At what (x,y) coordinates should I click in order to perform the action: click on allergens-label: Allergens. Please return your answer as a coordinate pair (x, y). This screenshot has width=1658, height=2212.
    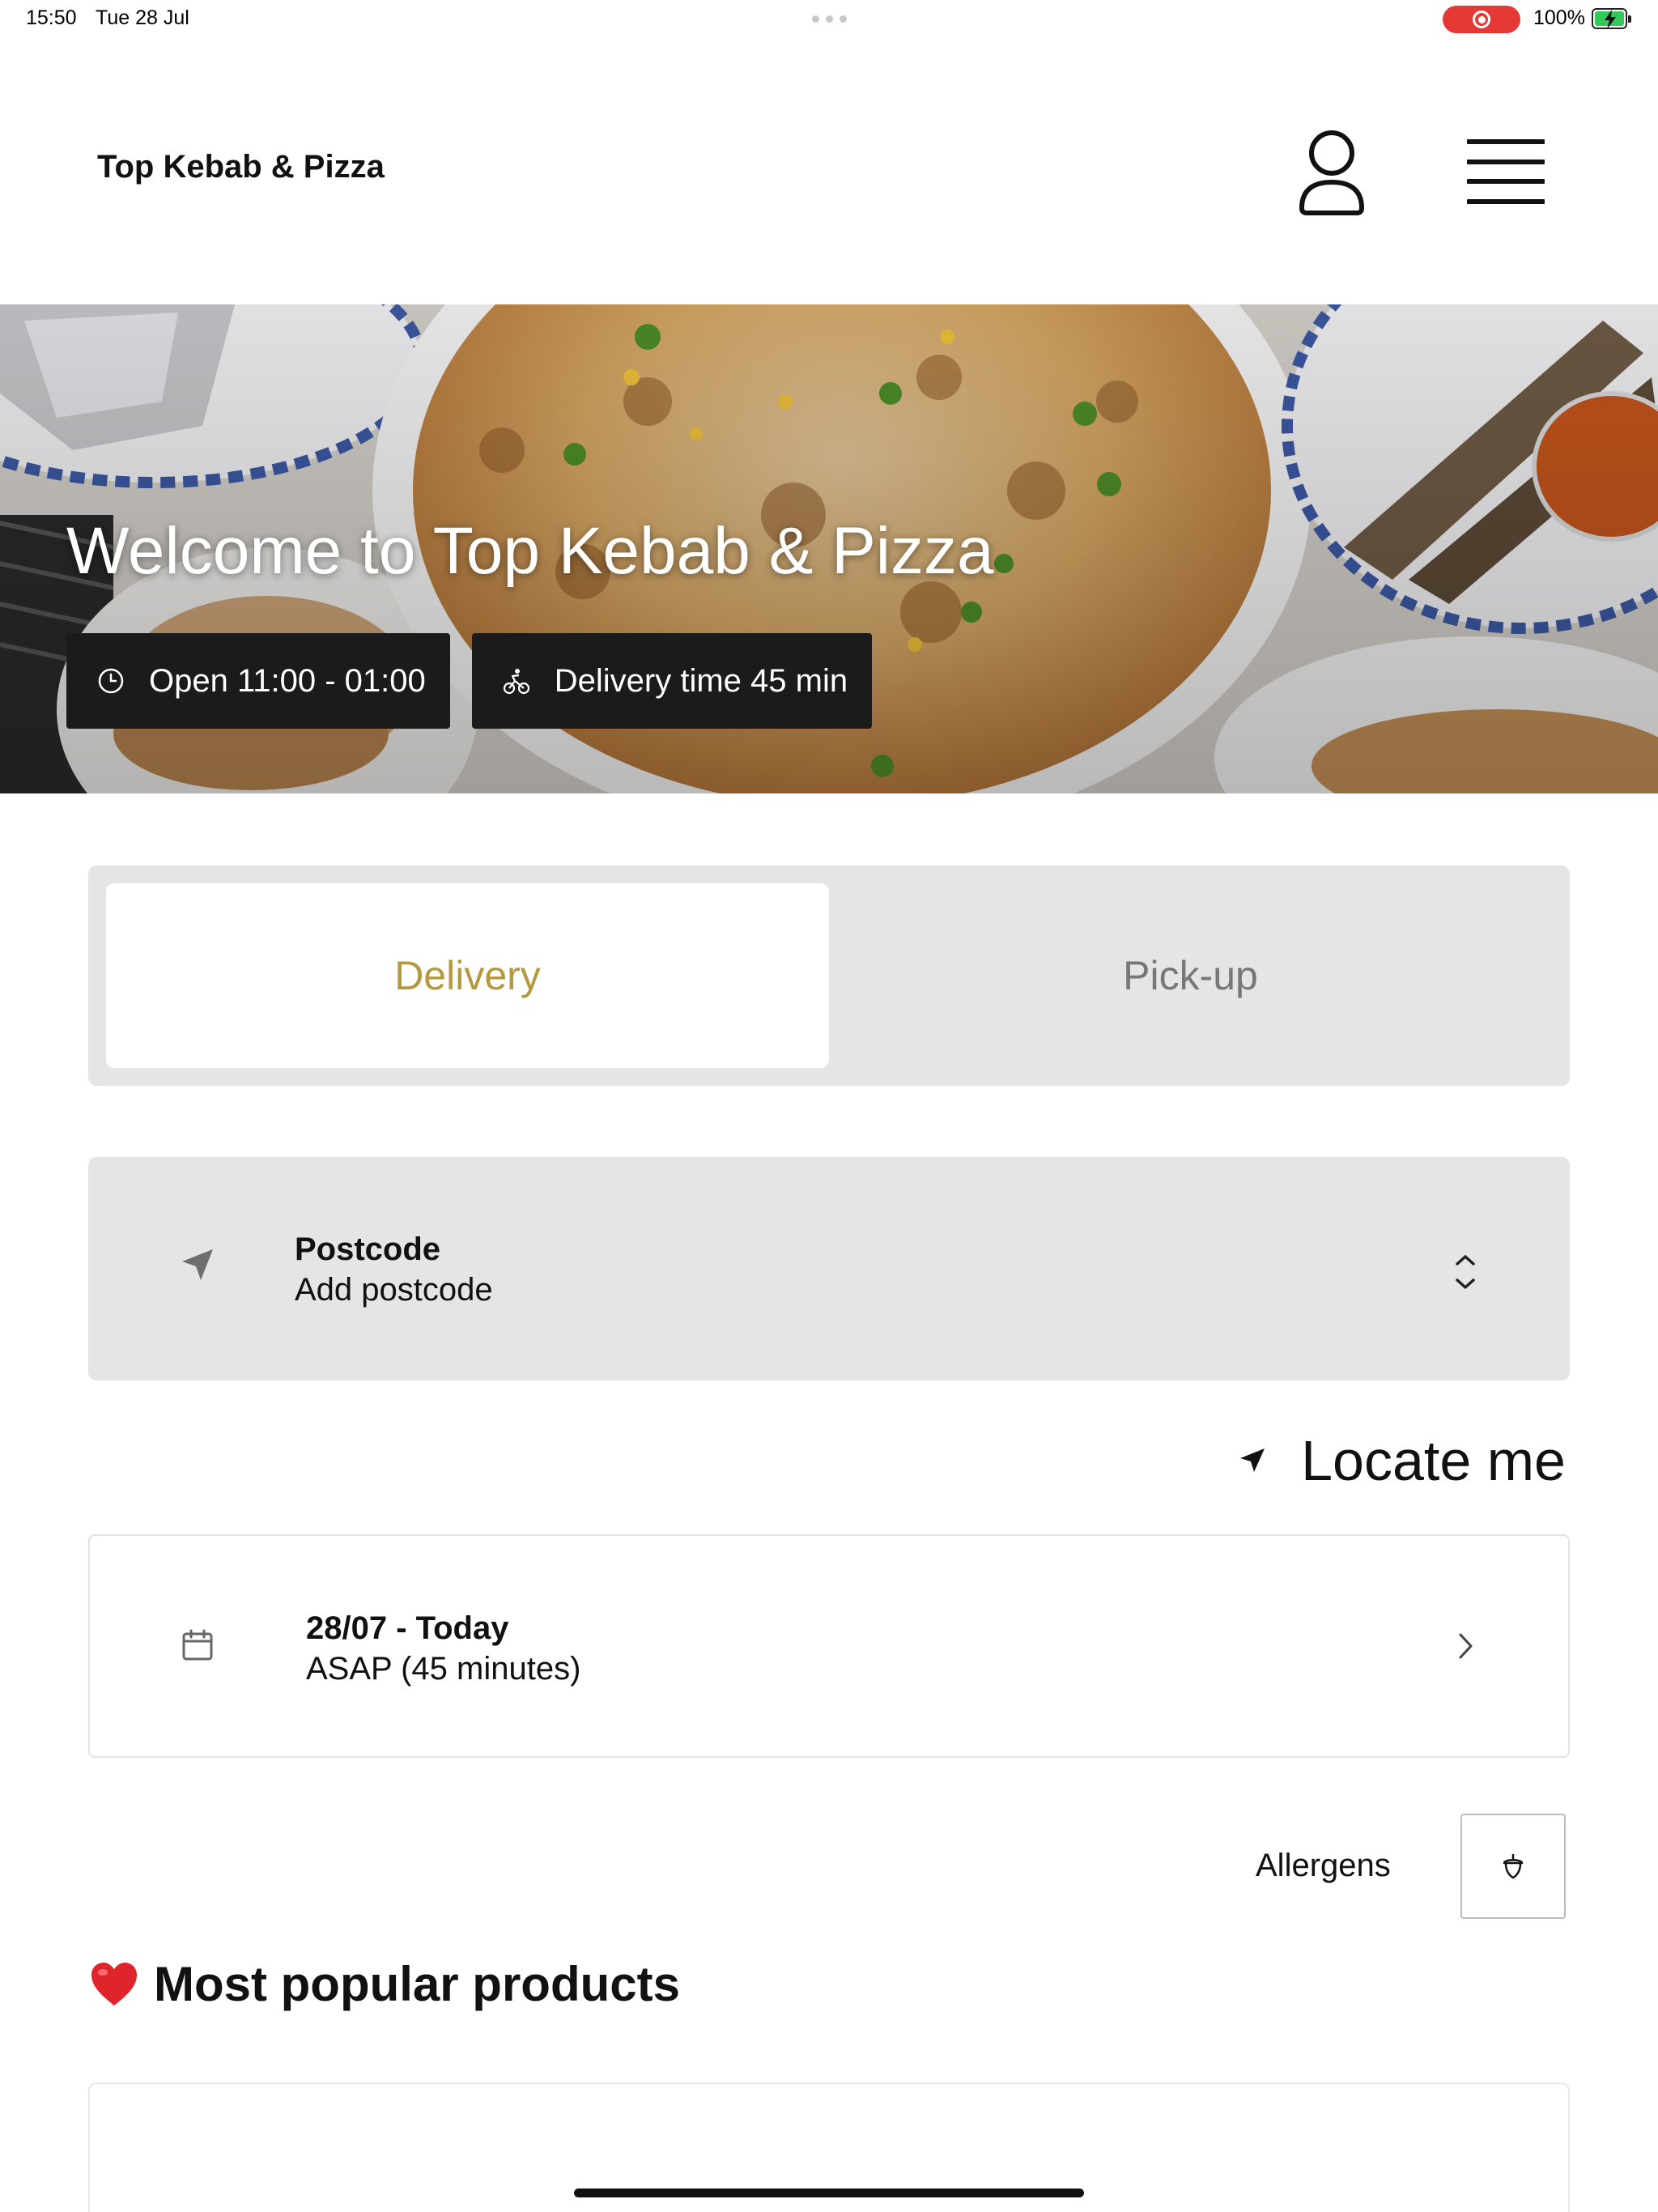
    Looking at the image, I should click on (1323, 1865).